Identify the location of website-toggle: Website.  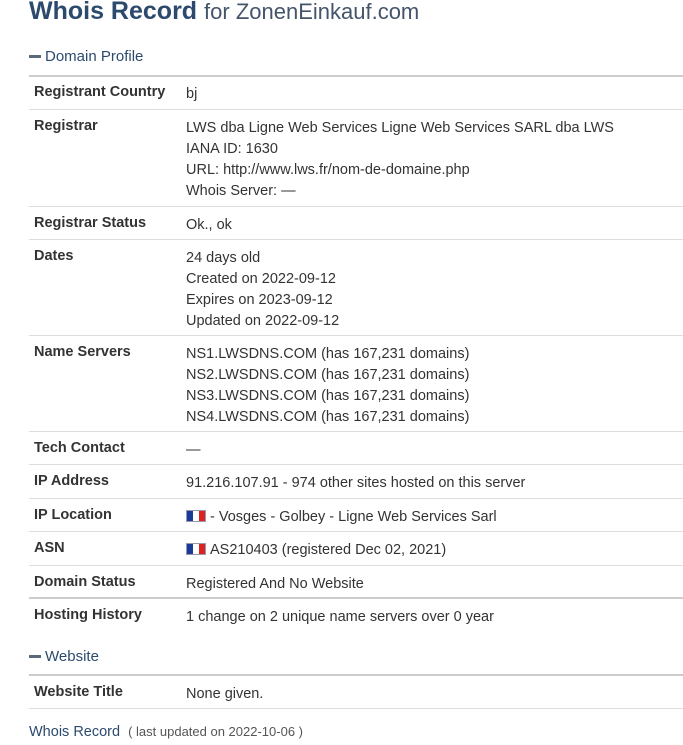
(64, 656).